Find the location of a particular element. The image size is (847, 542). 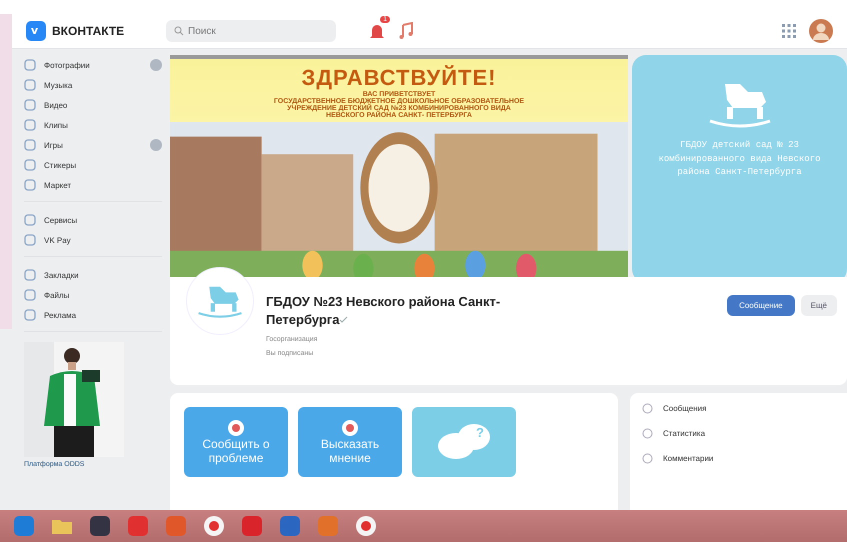

more-button: Ещё is located at coordinates (818, 305).